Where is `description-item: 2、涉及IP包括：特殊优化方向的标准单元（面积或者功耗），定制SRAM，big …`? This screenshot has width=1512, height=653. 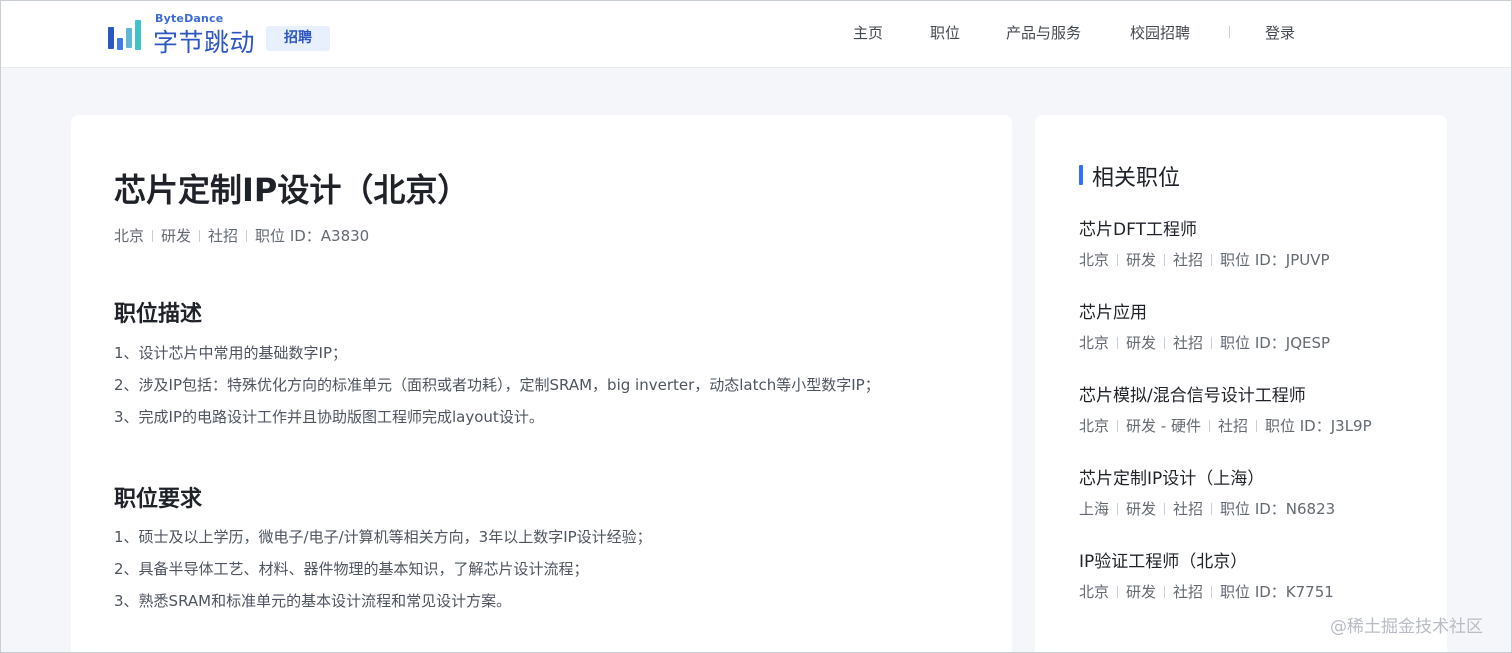
description-item: 2、涉及IP包括：特殊优化方向的标准单元（面积或者功耗），定制SRAM，big … is located at coordinates (497, 385).